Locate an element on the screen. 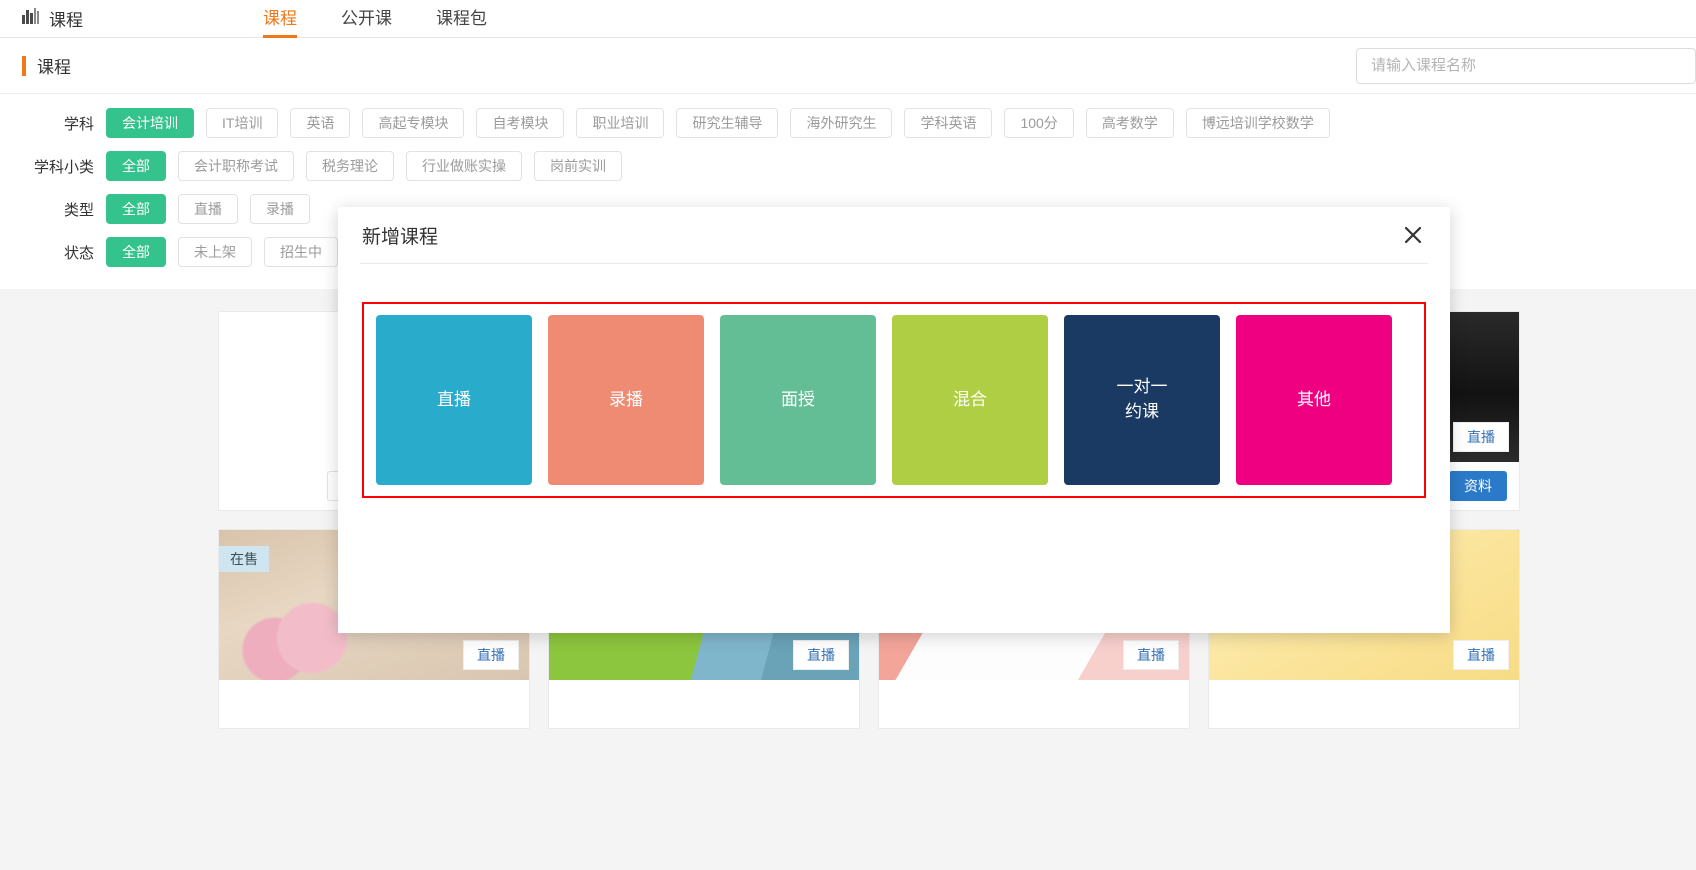  brand-label: 课程 is located at coordinates (66, 20).